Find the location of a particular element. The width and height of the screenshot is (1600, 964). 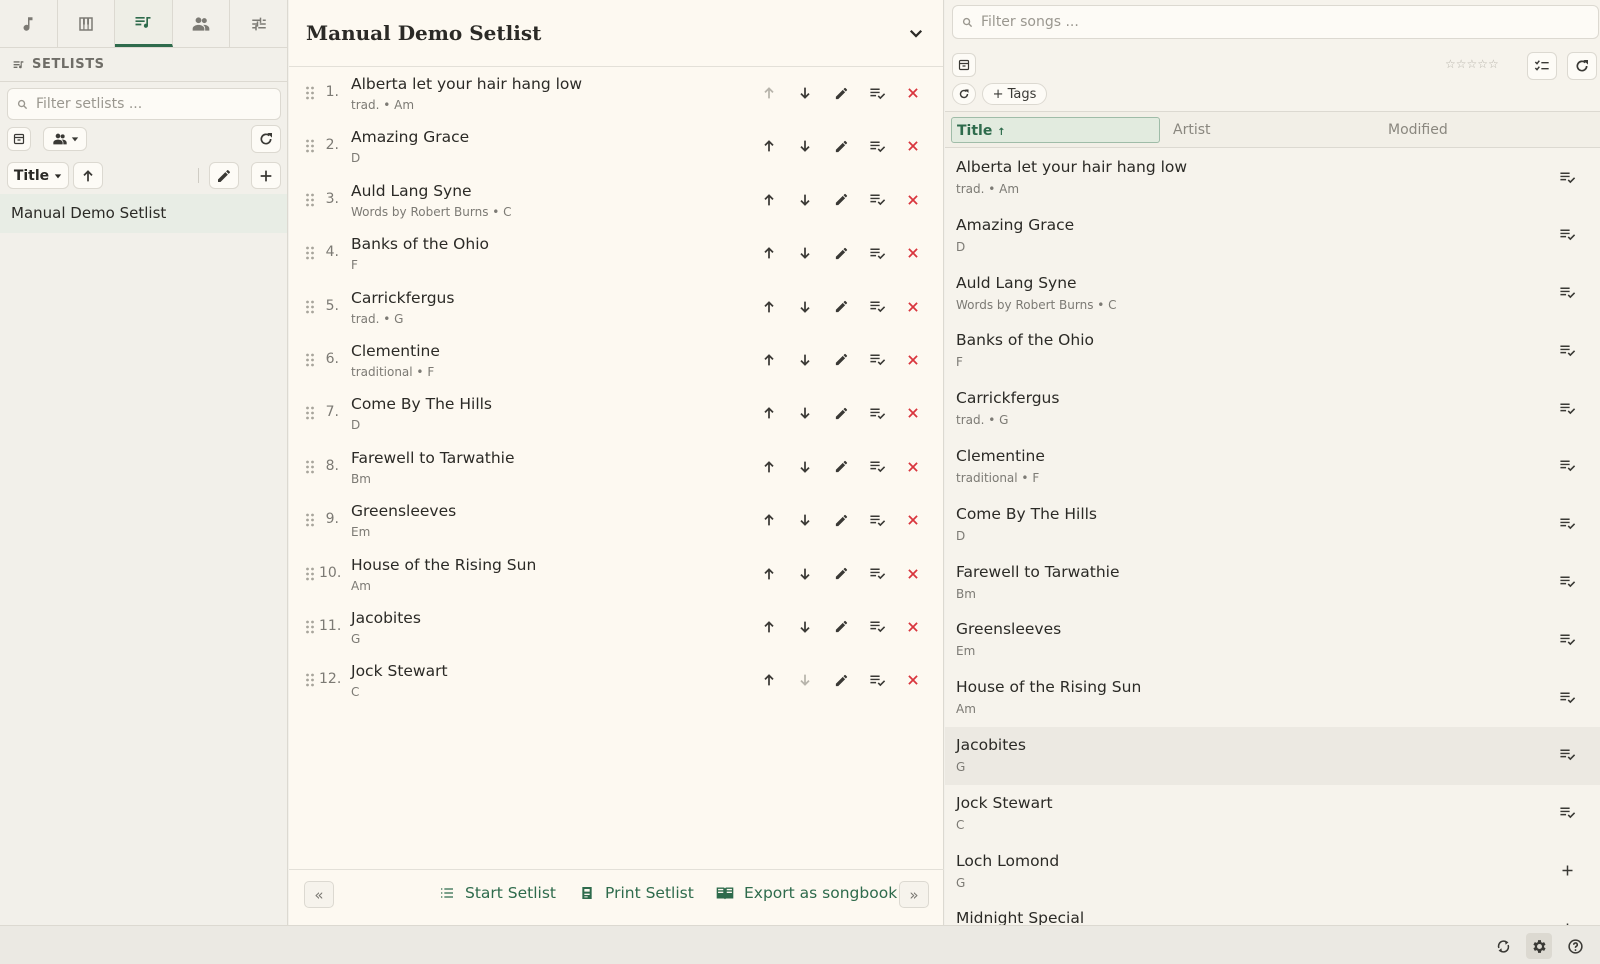

song-title: Jacobites is located at coordinates (991, 745).